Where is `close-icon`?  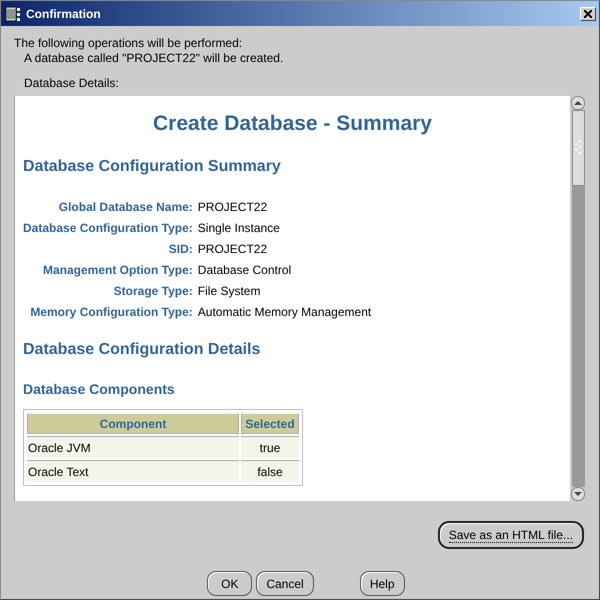
close-icon is located at coordinates (588, 14).